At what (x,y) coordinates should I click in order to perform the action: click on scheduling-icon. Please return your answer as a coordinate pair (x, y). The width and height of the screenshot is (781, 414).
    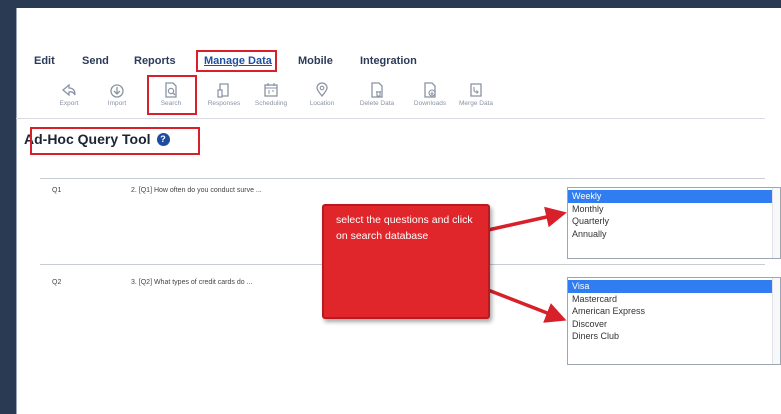
    Looking at the image, I should click on (271, 90).